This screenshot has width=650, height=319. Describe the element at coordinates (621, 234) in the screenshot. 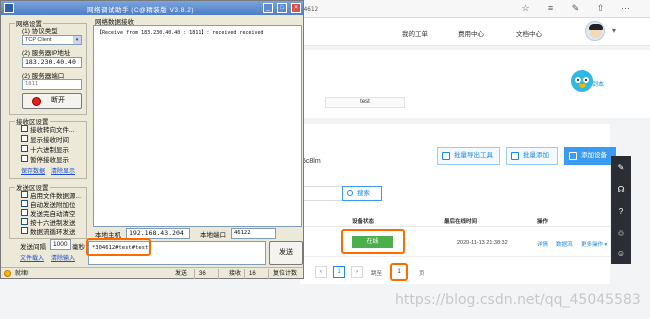

I see `users-icon: ♲` at that location.